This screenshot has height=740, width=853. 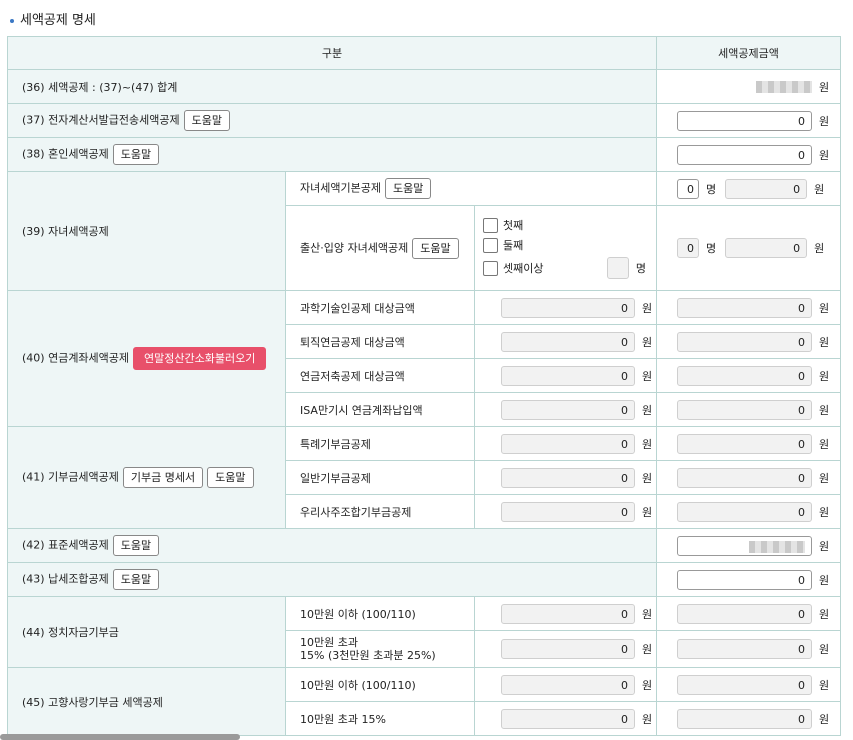 I want to click on row-39a-amount: 0명0원, so click(x=749, y=188).